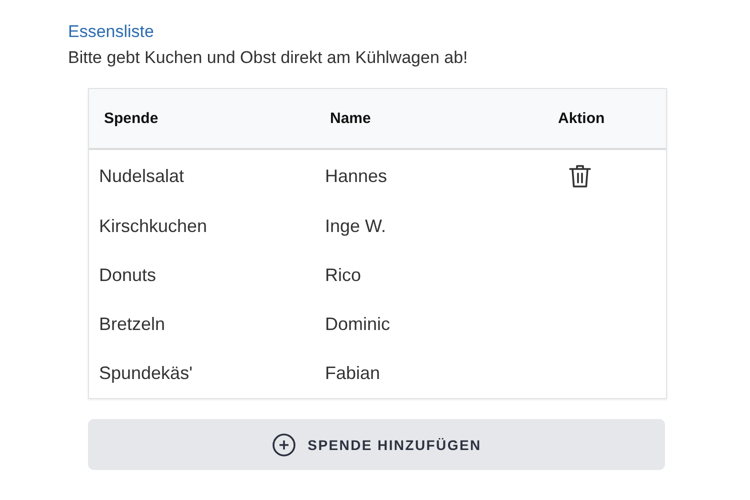 The image size is (750, 500). Describe the element at coordinates (268, 58) in the screenshot. I see `instruction-text: Bitte gebt Kuchen und Obst direkt am Kühlwagen ab!` at that location.